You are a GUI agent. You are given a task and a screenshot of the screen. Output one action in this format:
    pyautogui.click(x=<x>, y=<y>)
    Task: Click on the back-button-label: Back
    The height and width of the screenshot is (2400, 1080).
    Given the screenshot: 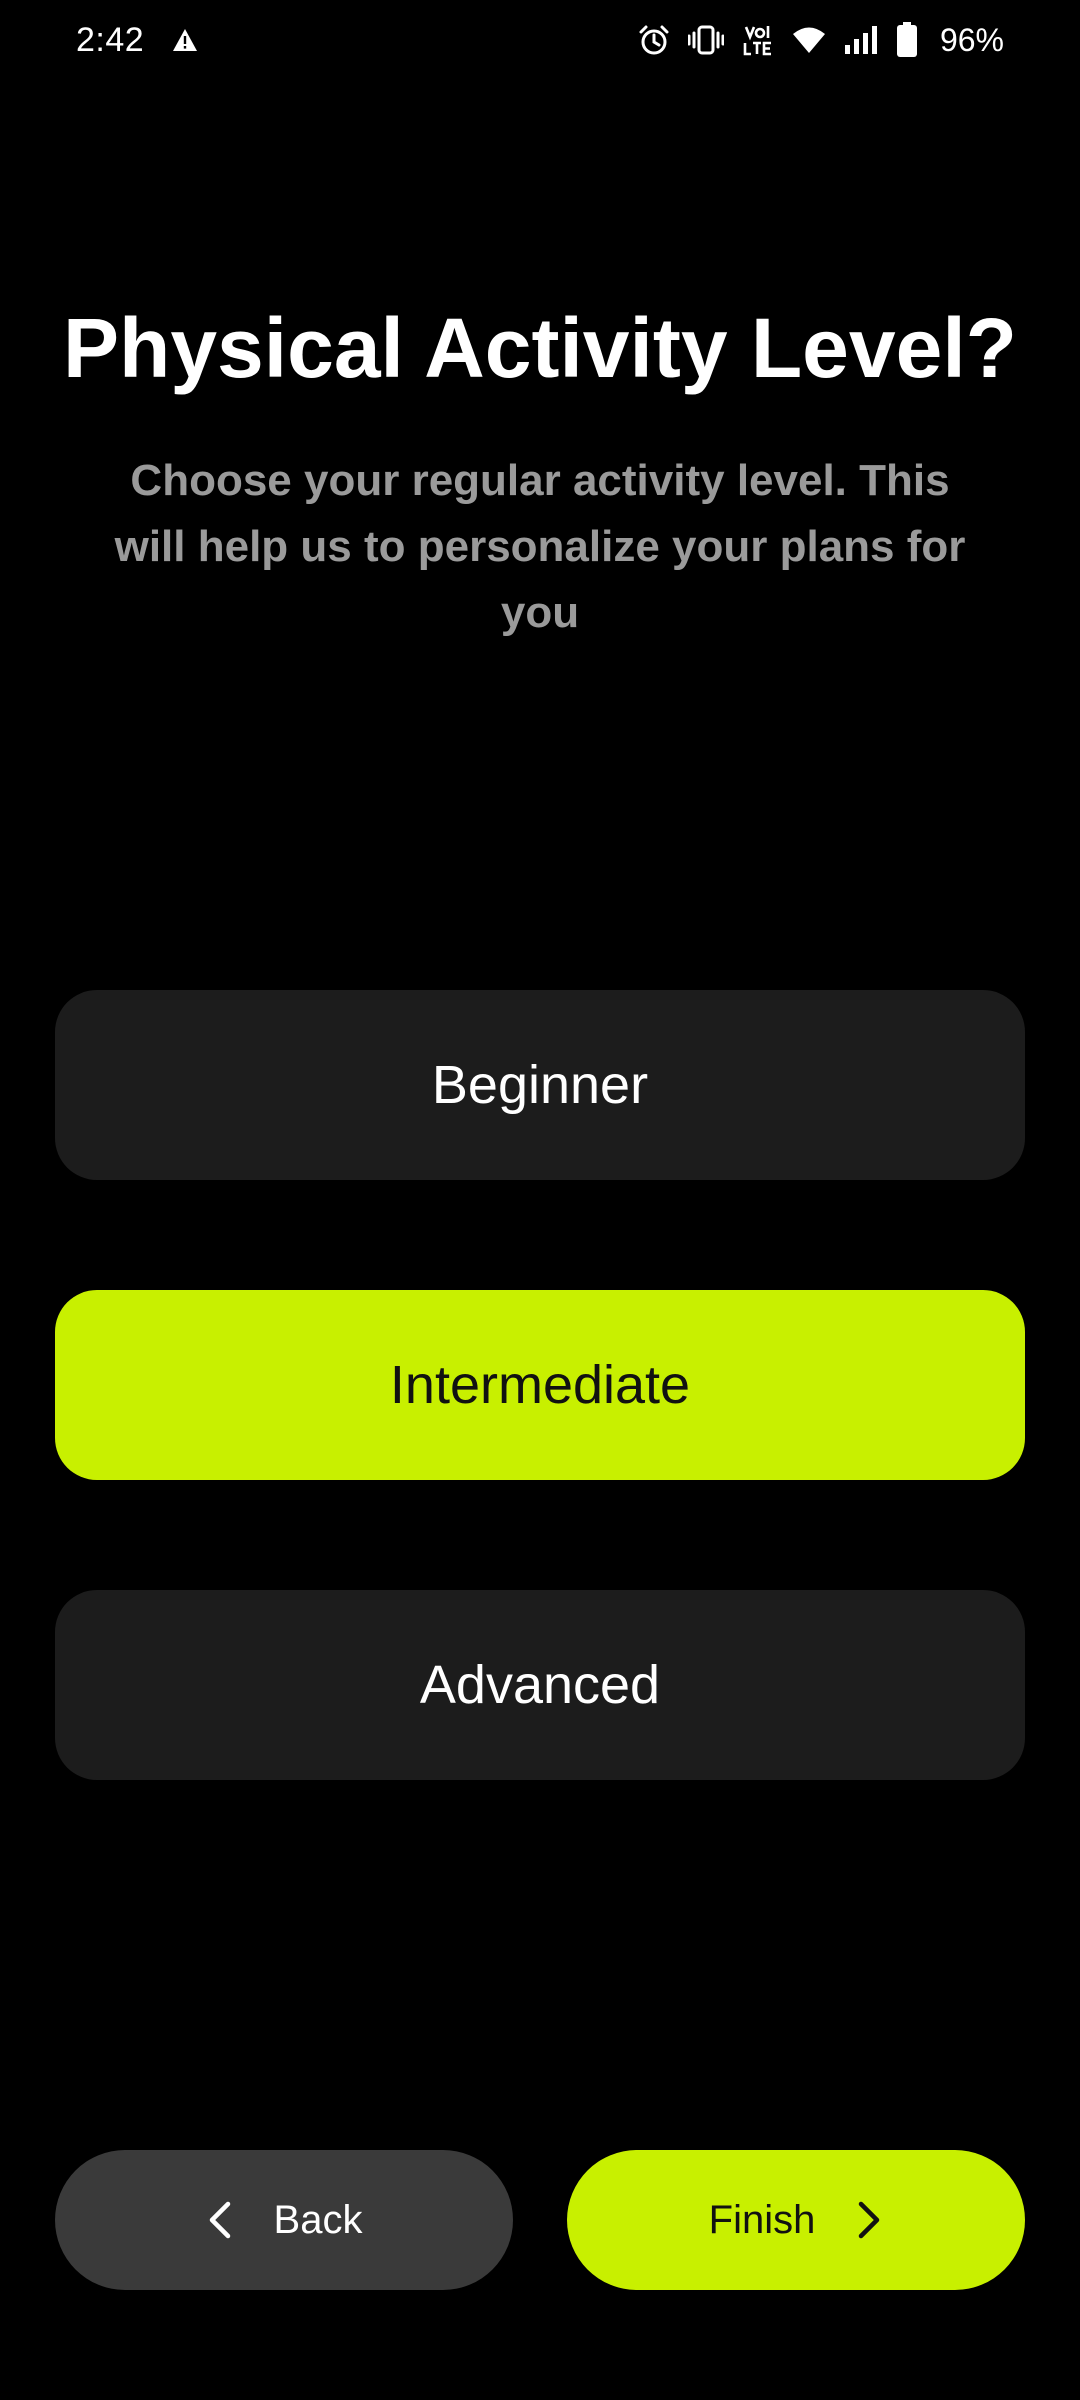 What is the action you would take?
    pyautogui.click(x=318, y=2219)
    